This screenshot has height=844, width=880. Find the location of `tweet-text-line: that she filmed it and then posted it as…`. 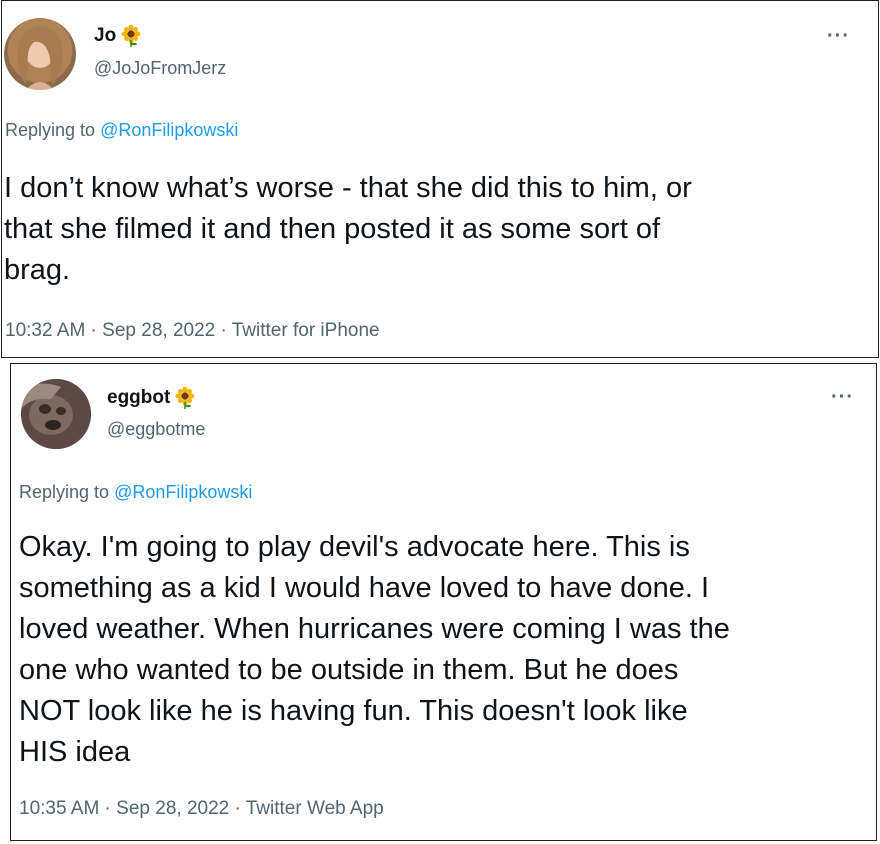

tweet-text-line: that she filmed it and then posted it as… is located at coordinates (332, 229).